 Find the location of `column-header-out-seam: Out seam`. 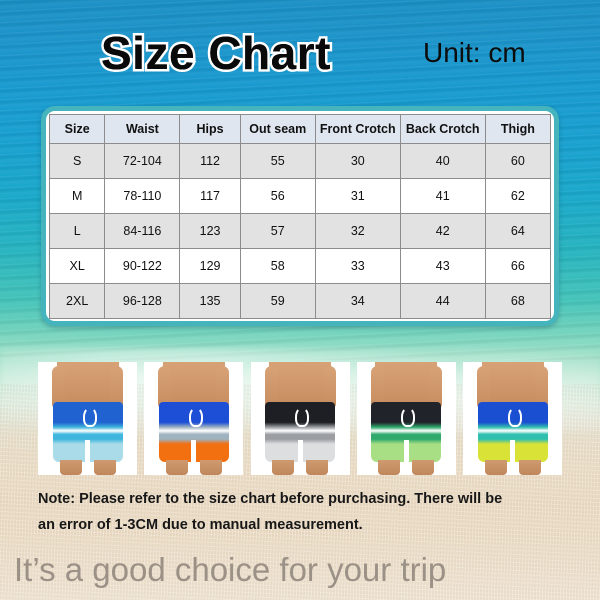

column-header-out-seam: Out seam is located at coordinates (277, 129).